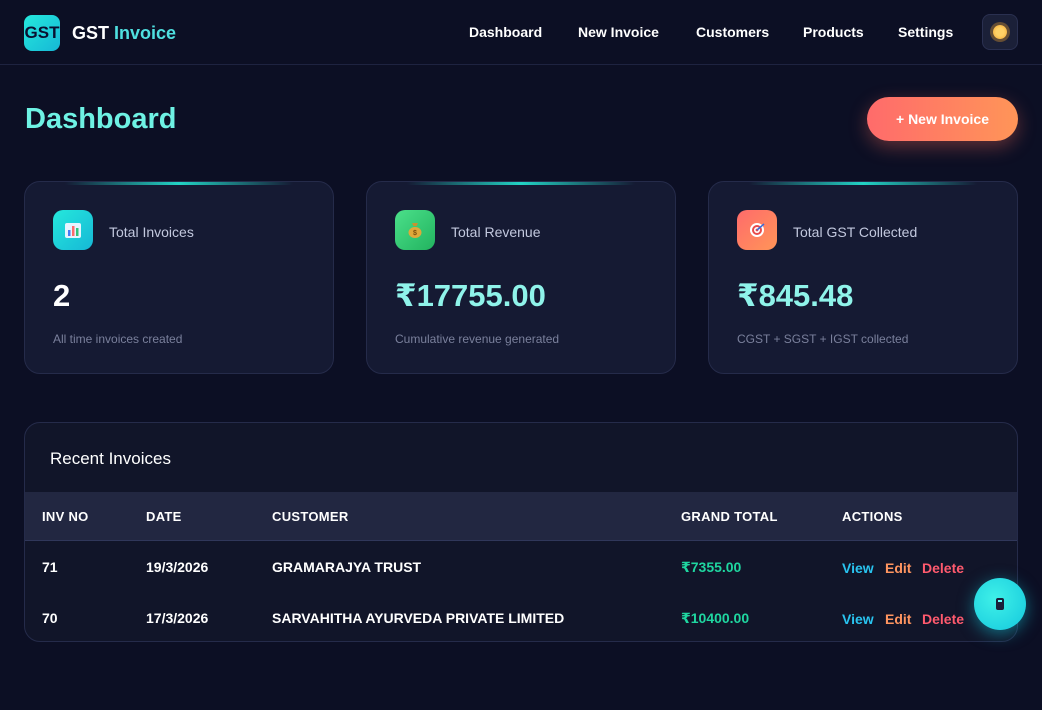 The height and width of the screenshot is (710, 1042). What do you see at coordinates (732, 32) in the screenshot?
I see `nav-customers: Customers` at bounding box center [732, 32].